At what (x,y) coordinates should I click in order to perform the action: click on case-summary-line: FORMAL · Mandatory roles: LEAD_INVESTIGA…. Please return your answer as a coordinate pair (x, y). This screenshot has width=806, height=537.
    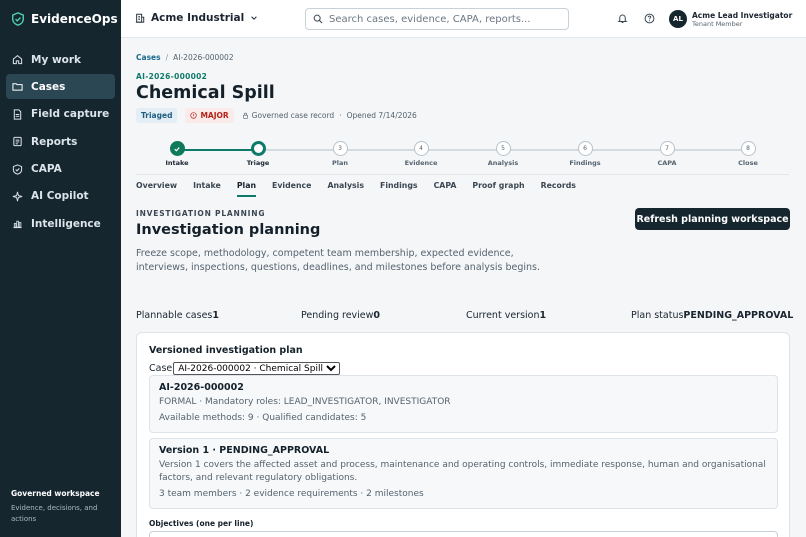
    Looking at the image, I should click on (305, 402).